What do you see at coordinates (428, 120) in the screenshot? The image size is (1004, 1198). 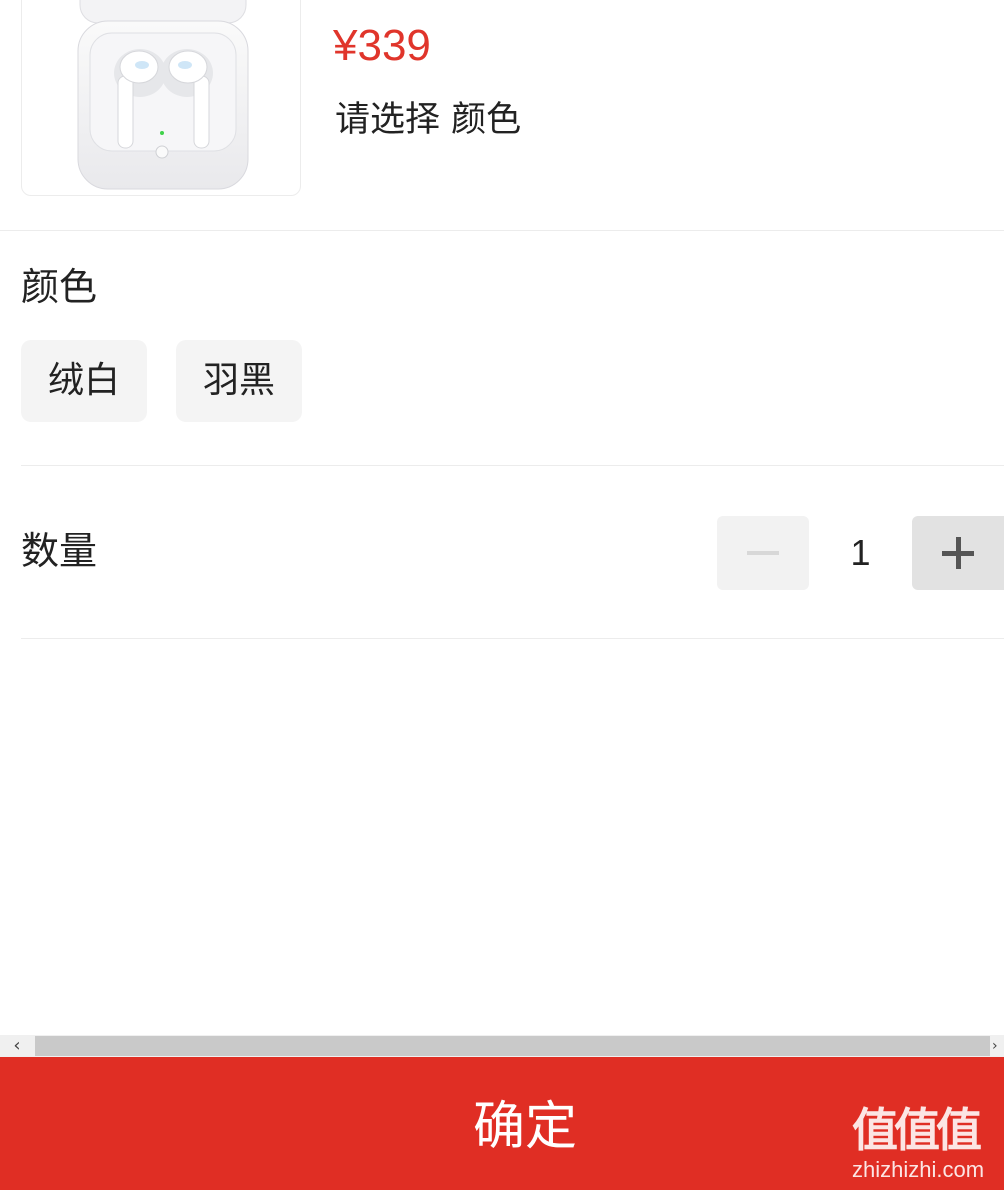 I see `selection-hint: 请选择 颜色` at bounding box center [428, 120].